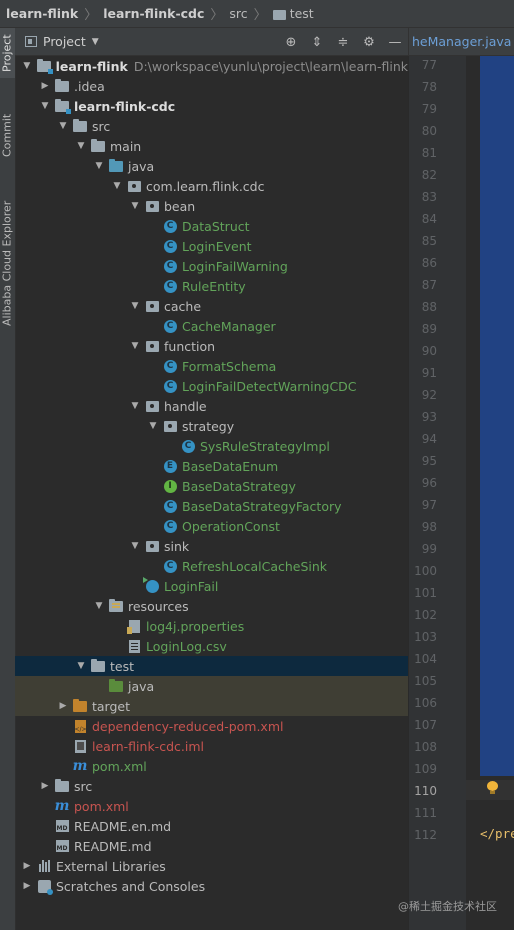  Describe the element at coordinates (211, 506) in the screenshot. I see `tree-node: C BaseDataStrategyFactory` at that location.